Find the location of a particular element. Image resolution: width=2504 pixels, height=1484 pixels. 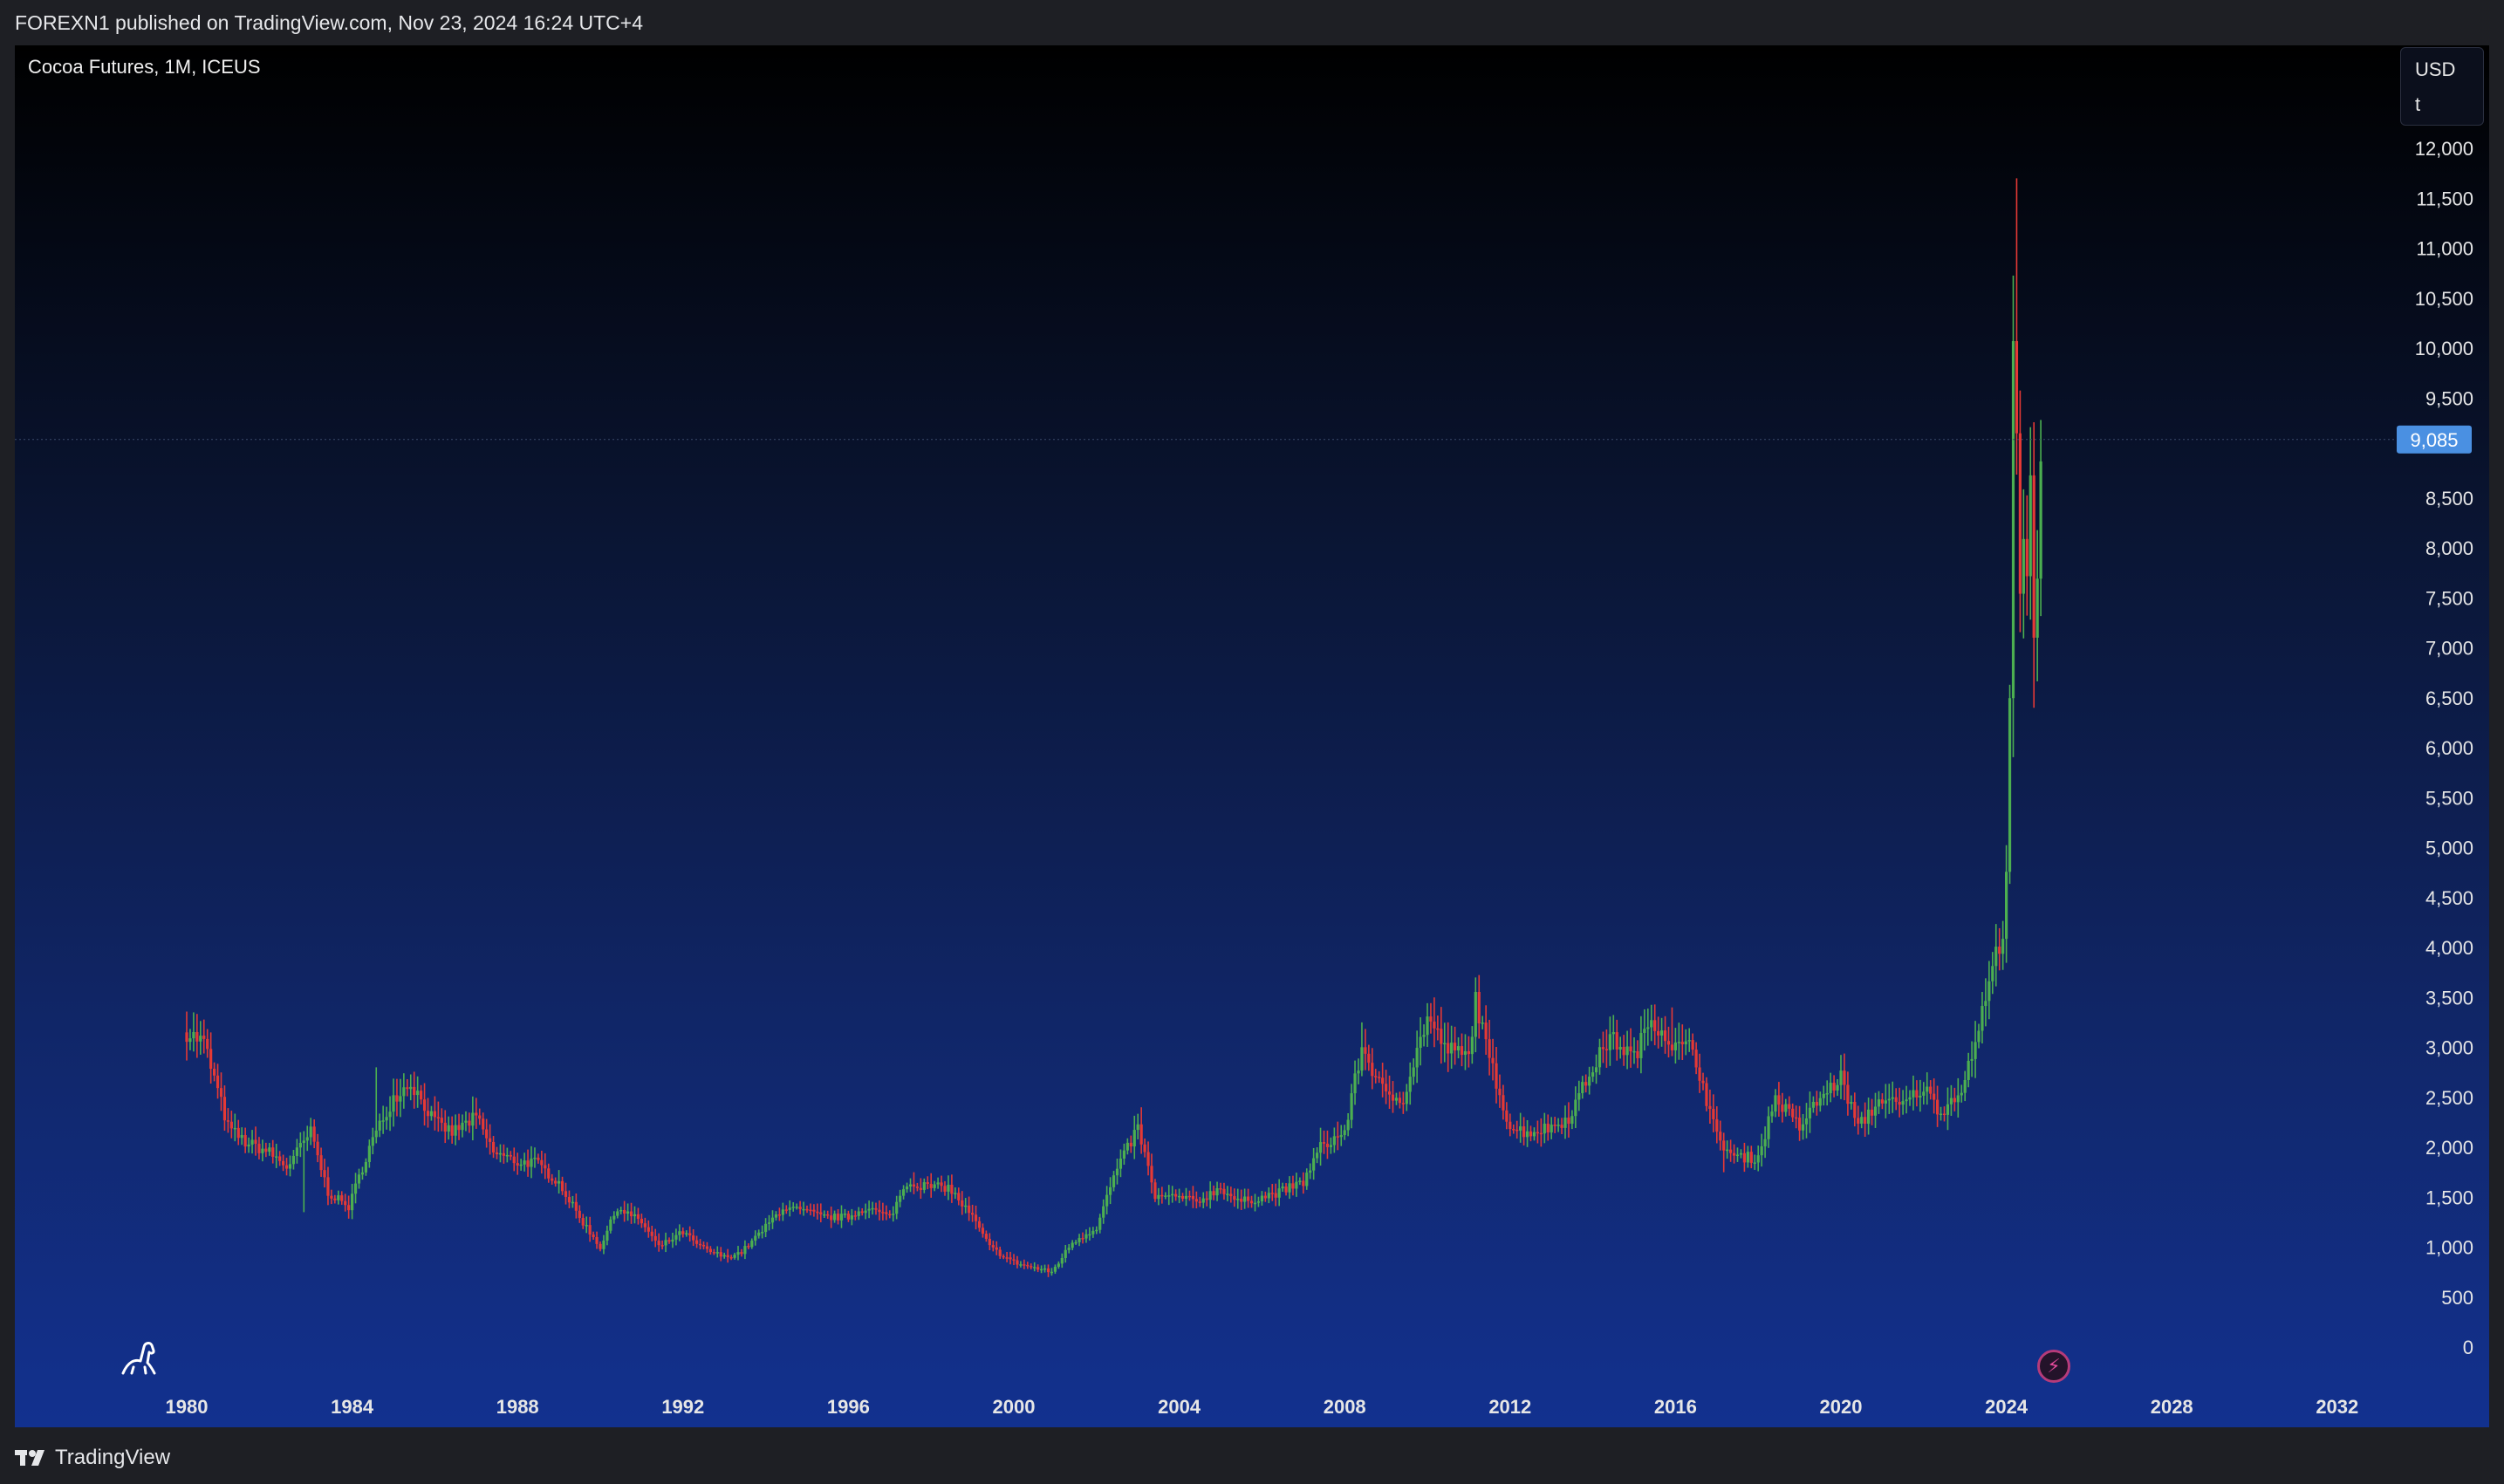

currency-unit-button: USD t is located at coordinates (2442, 86).